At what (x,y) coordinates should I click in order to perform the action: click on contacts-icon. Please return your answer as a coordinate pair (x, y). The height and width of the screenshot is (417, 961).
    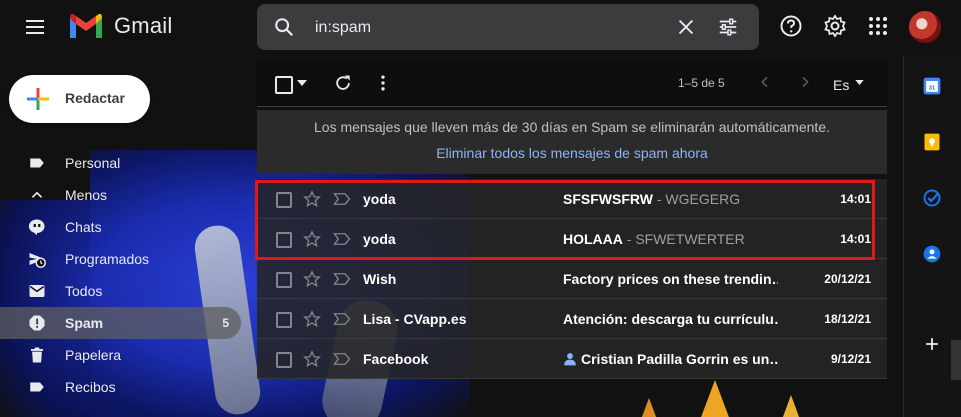
    Looking at the image, I should click on (932, 254).